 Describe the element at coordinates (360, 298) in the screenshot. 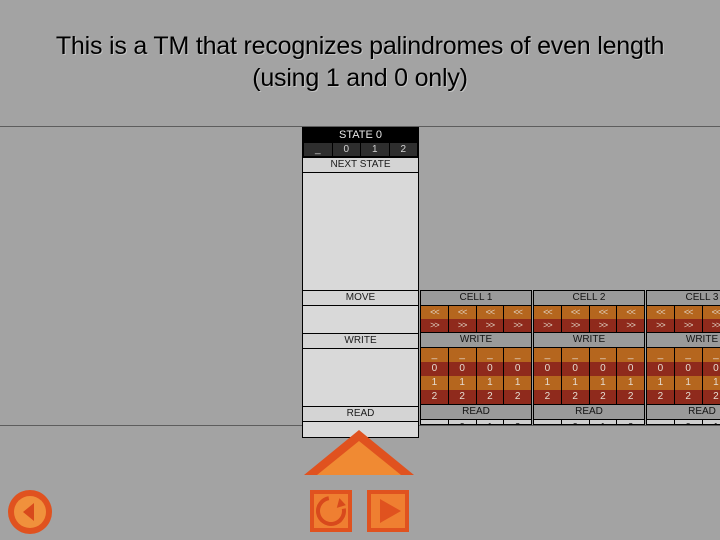

I see `move-label: MOVE` at that location.